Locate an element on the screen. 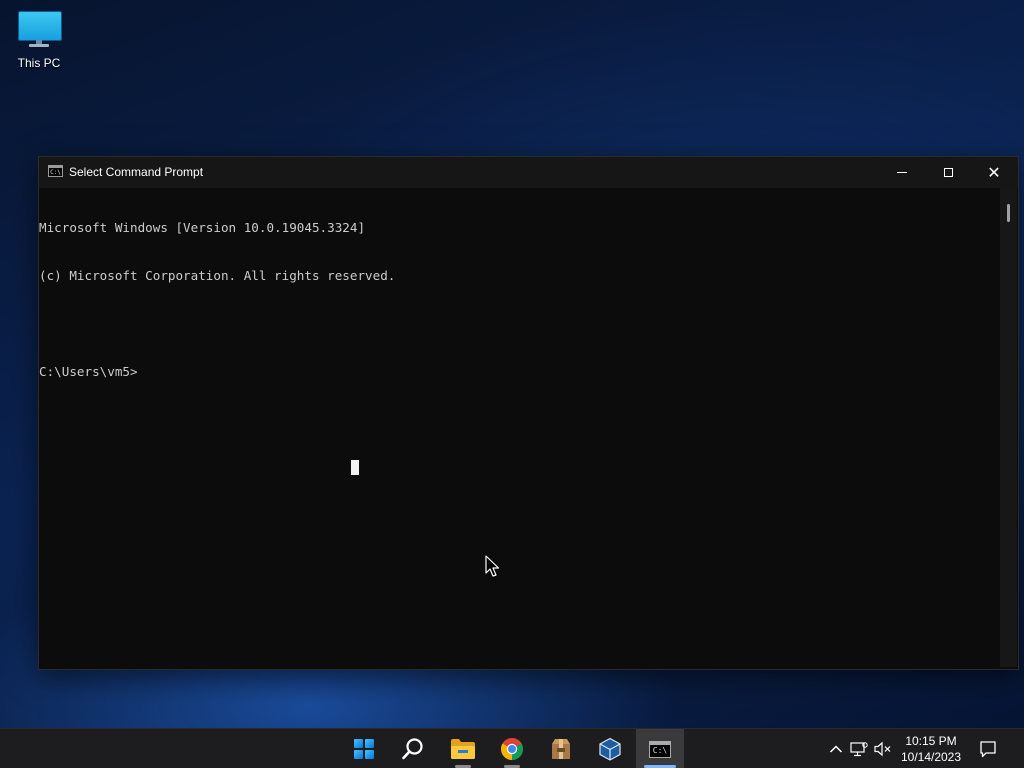 The width and height of the screenshot is (1024, 768). taskbar: C:\ 10:15 PM 10/14/2023 is located at coordinates (512, 748).